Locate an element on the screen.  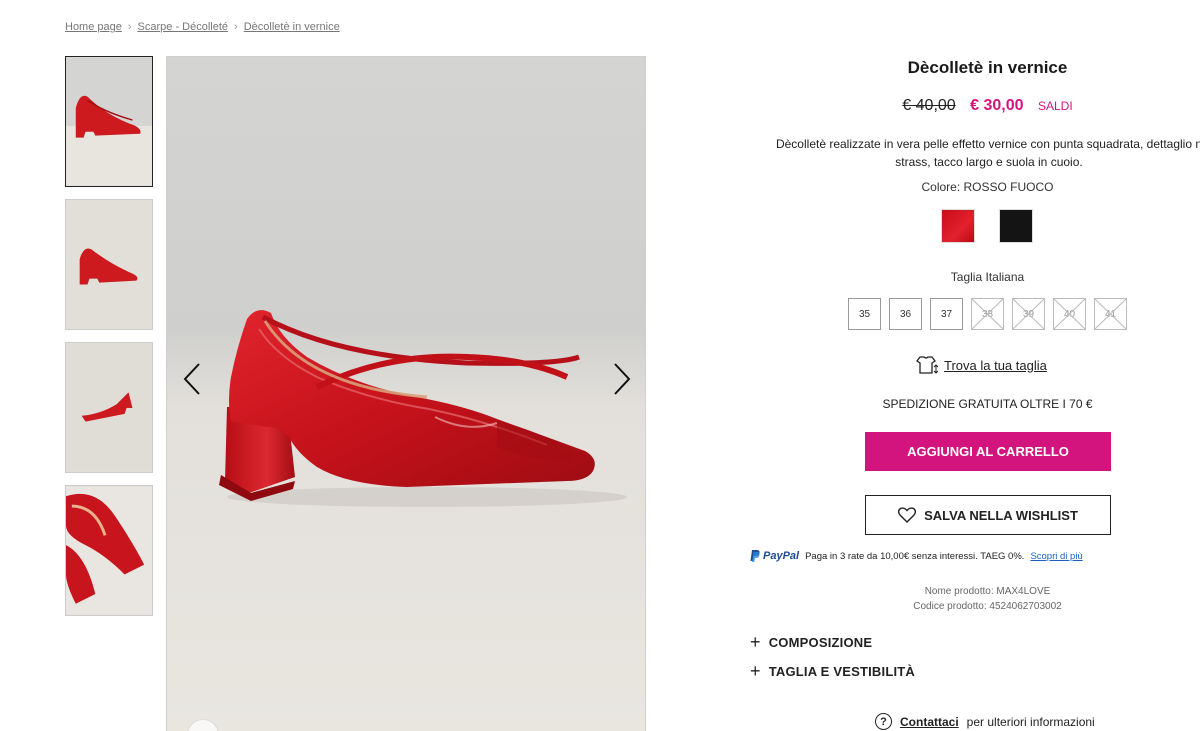
question-icon: ? is located at coordinates (883, 721).